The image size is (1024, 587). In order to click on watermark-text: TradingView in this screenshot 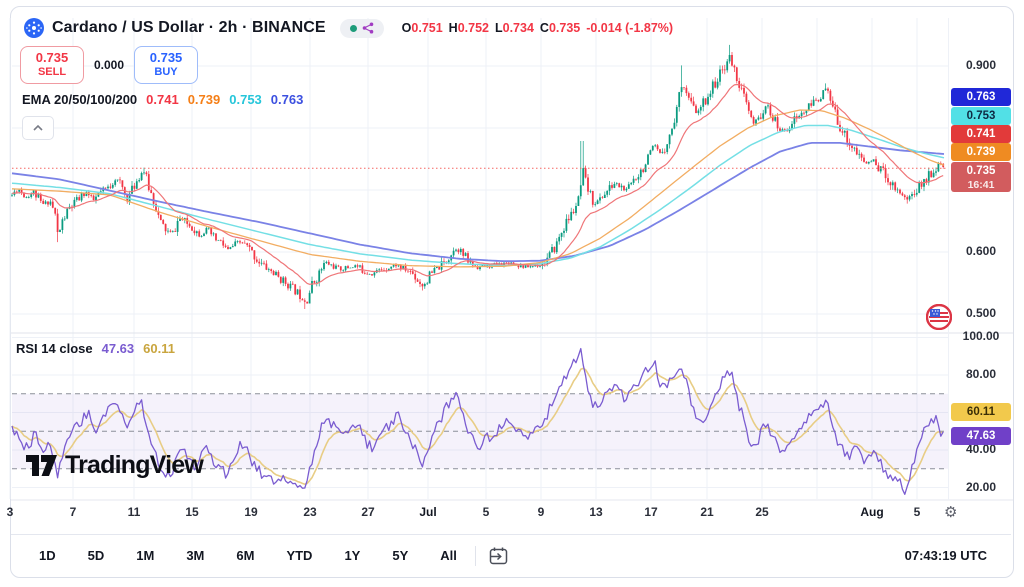, I will do `click(134, 465)`.